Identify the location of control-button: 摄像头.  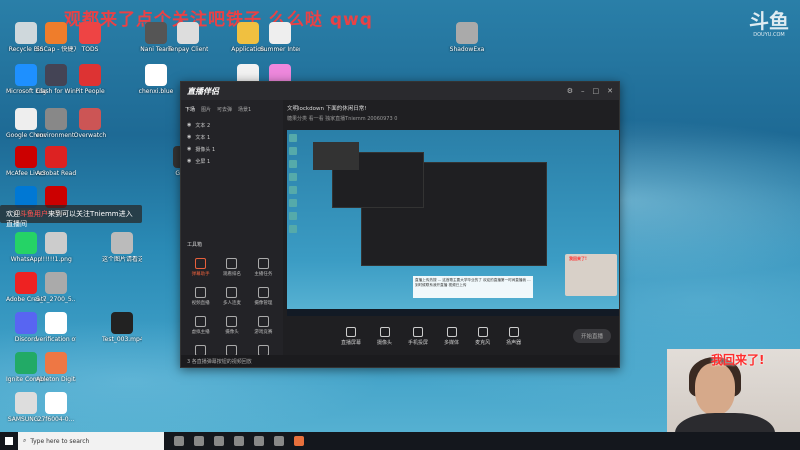
(384, 336).